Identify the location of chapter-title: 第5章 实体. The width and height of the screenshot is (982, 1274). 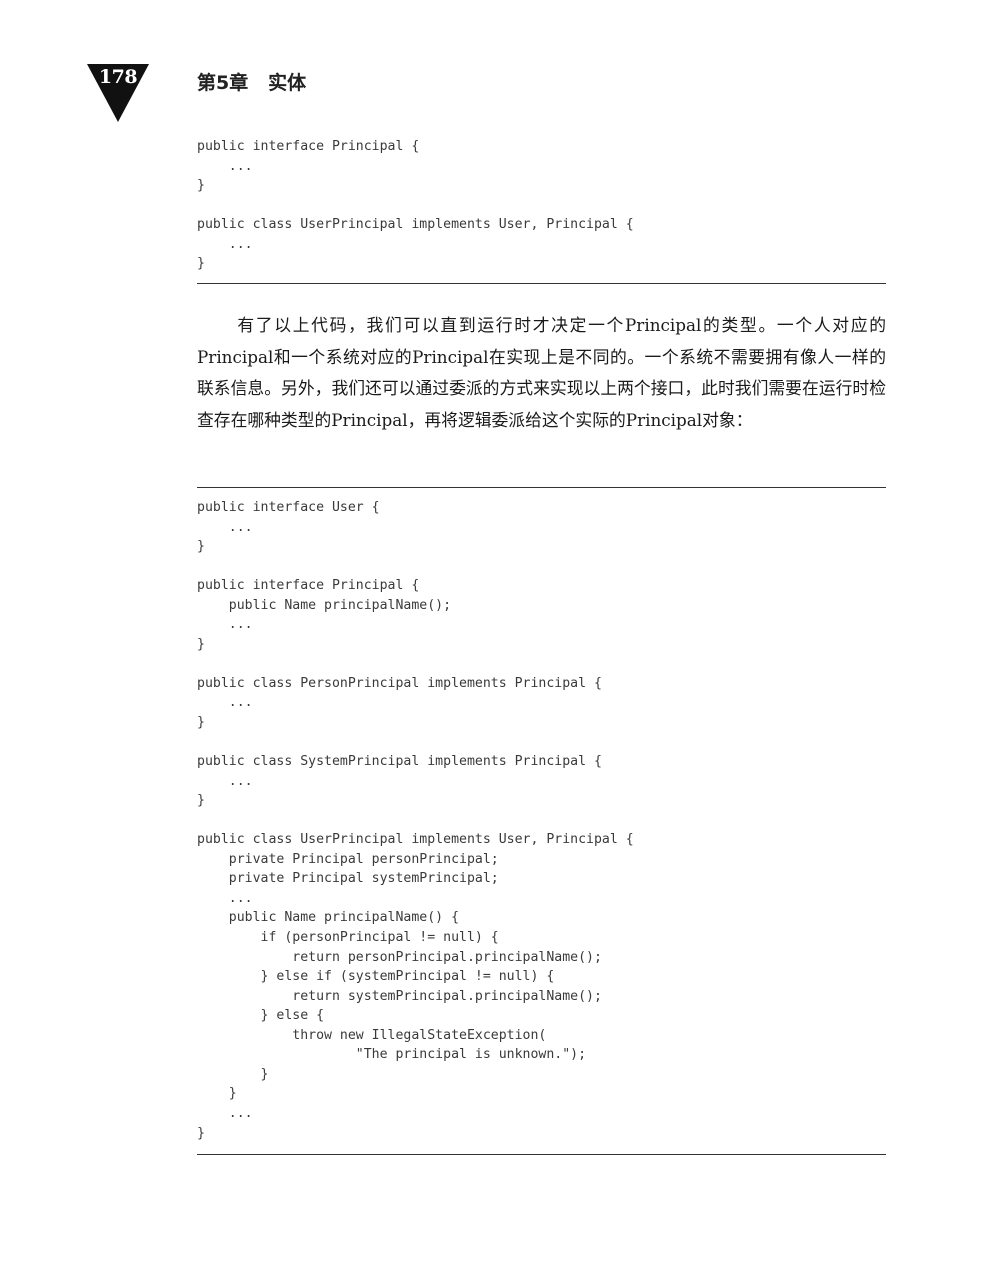
(252, 83).